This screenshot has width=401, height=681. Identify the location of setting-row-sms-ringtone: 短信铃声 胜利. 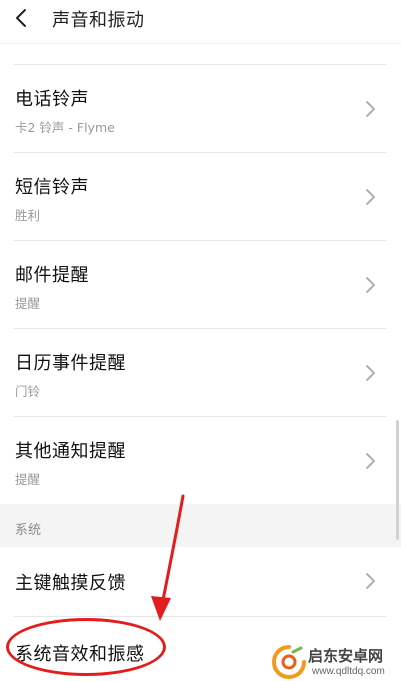
(200, 197).